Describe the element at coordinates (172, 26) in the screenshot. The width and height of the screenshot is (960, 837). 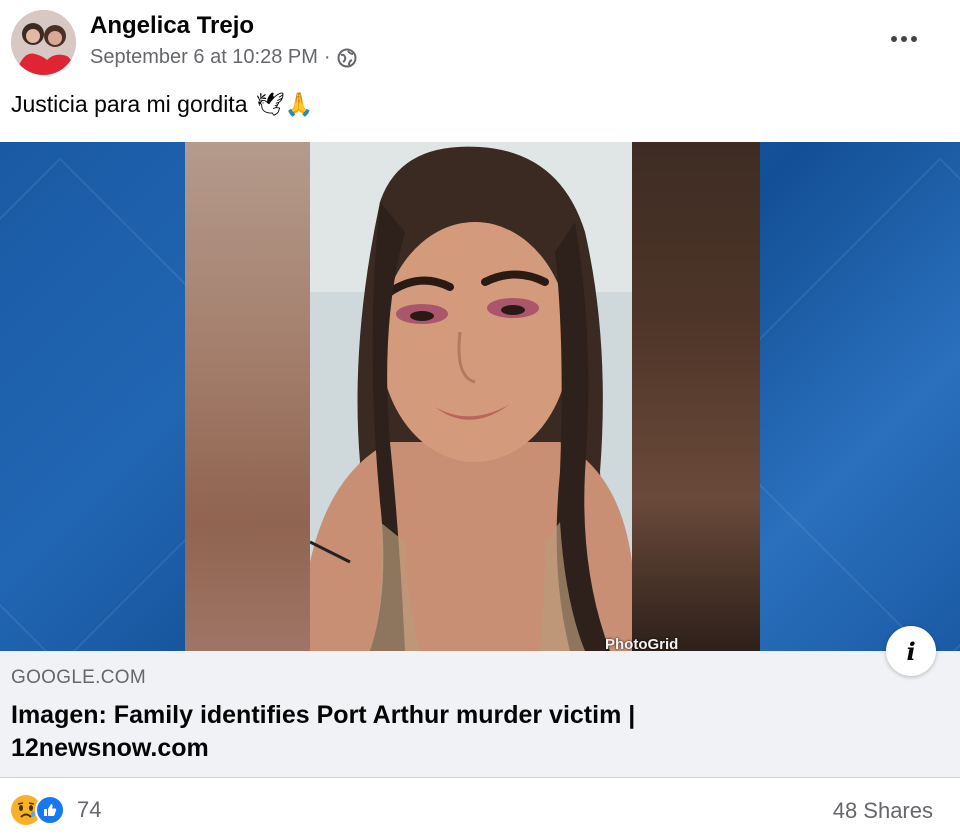
I see `author-name: Angelica Trejo` at that location.